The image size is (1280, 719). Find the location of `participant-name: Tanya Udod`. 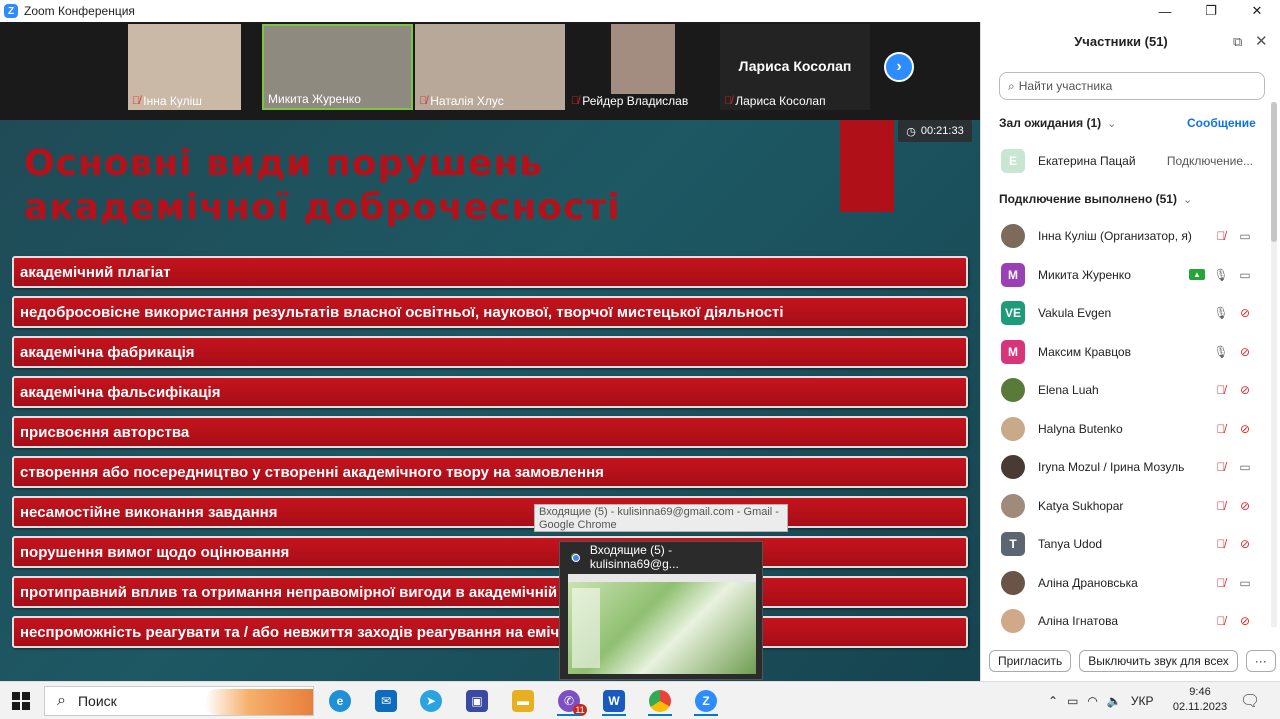

participant-name: Tanya Udod is located at coordinates (1070, 544).